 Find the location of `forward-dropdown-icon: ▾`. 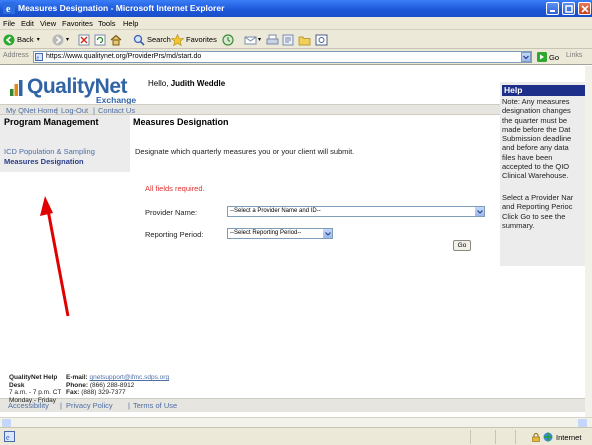

forward-dropdown-icon: ▾ is located at coordinates (67, 39).